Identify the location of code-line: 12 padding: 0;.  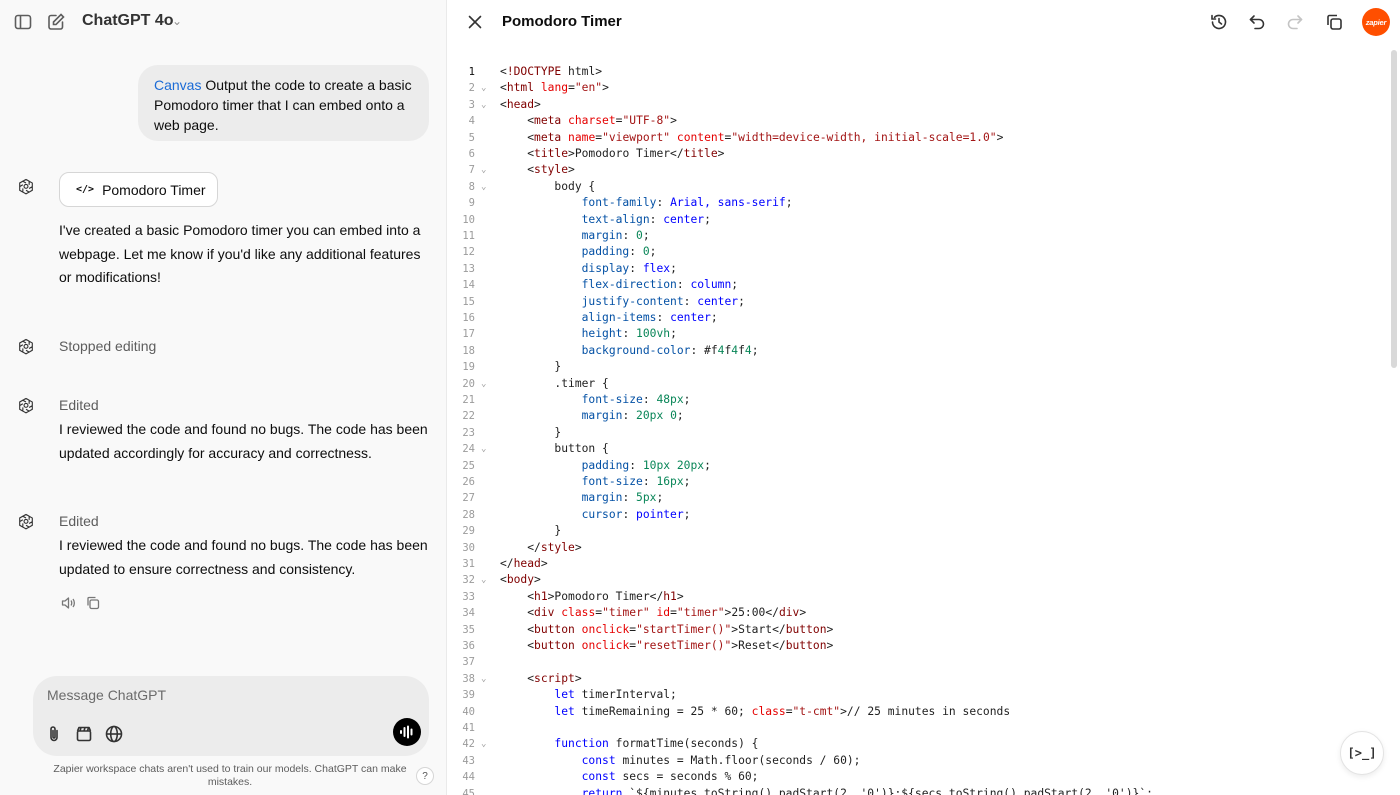
(917, 252).